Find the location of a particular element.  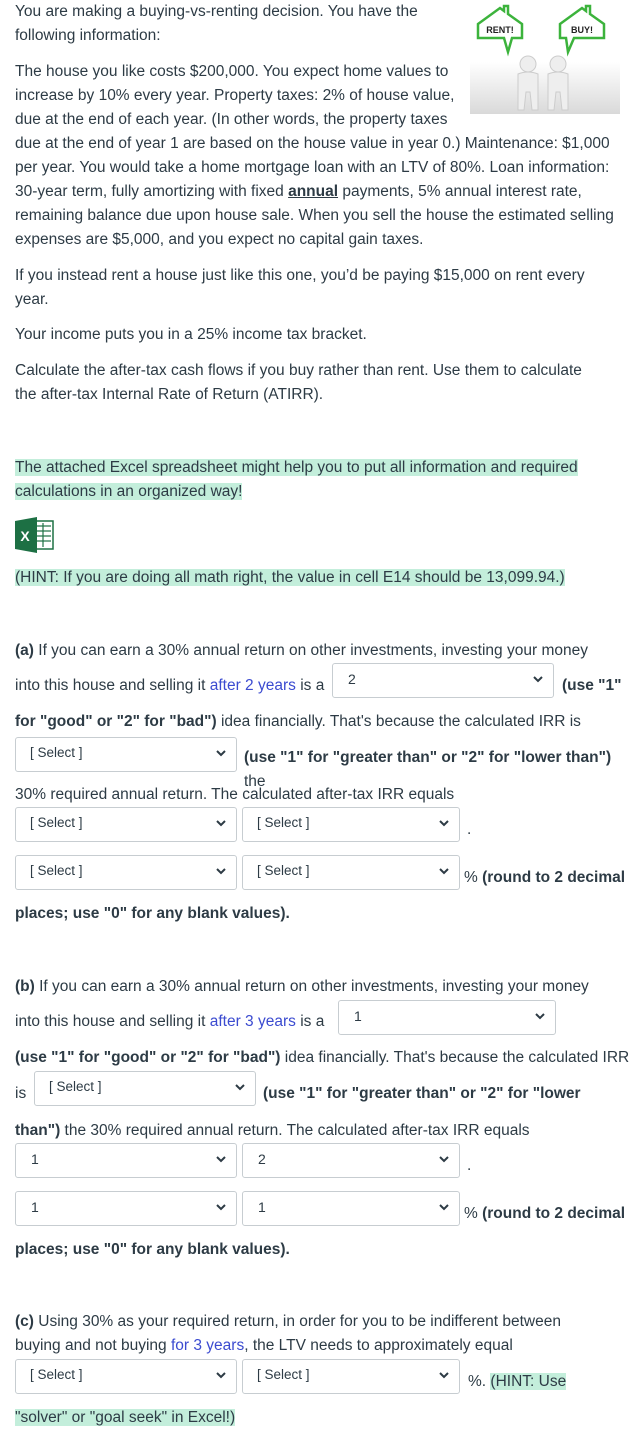

qa-text: % (round to 2 decimal is located at coordinates (544, 878).